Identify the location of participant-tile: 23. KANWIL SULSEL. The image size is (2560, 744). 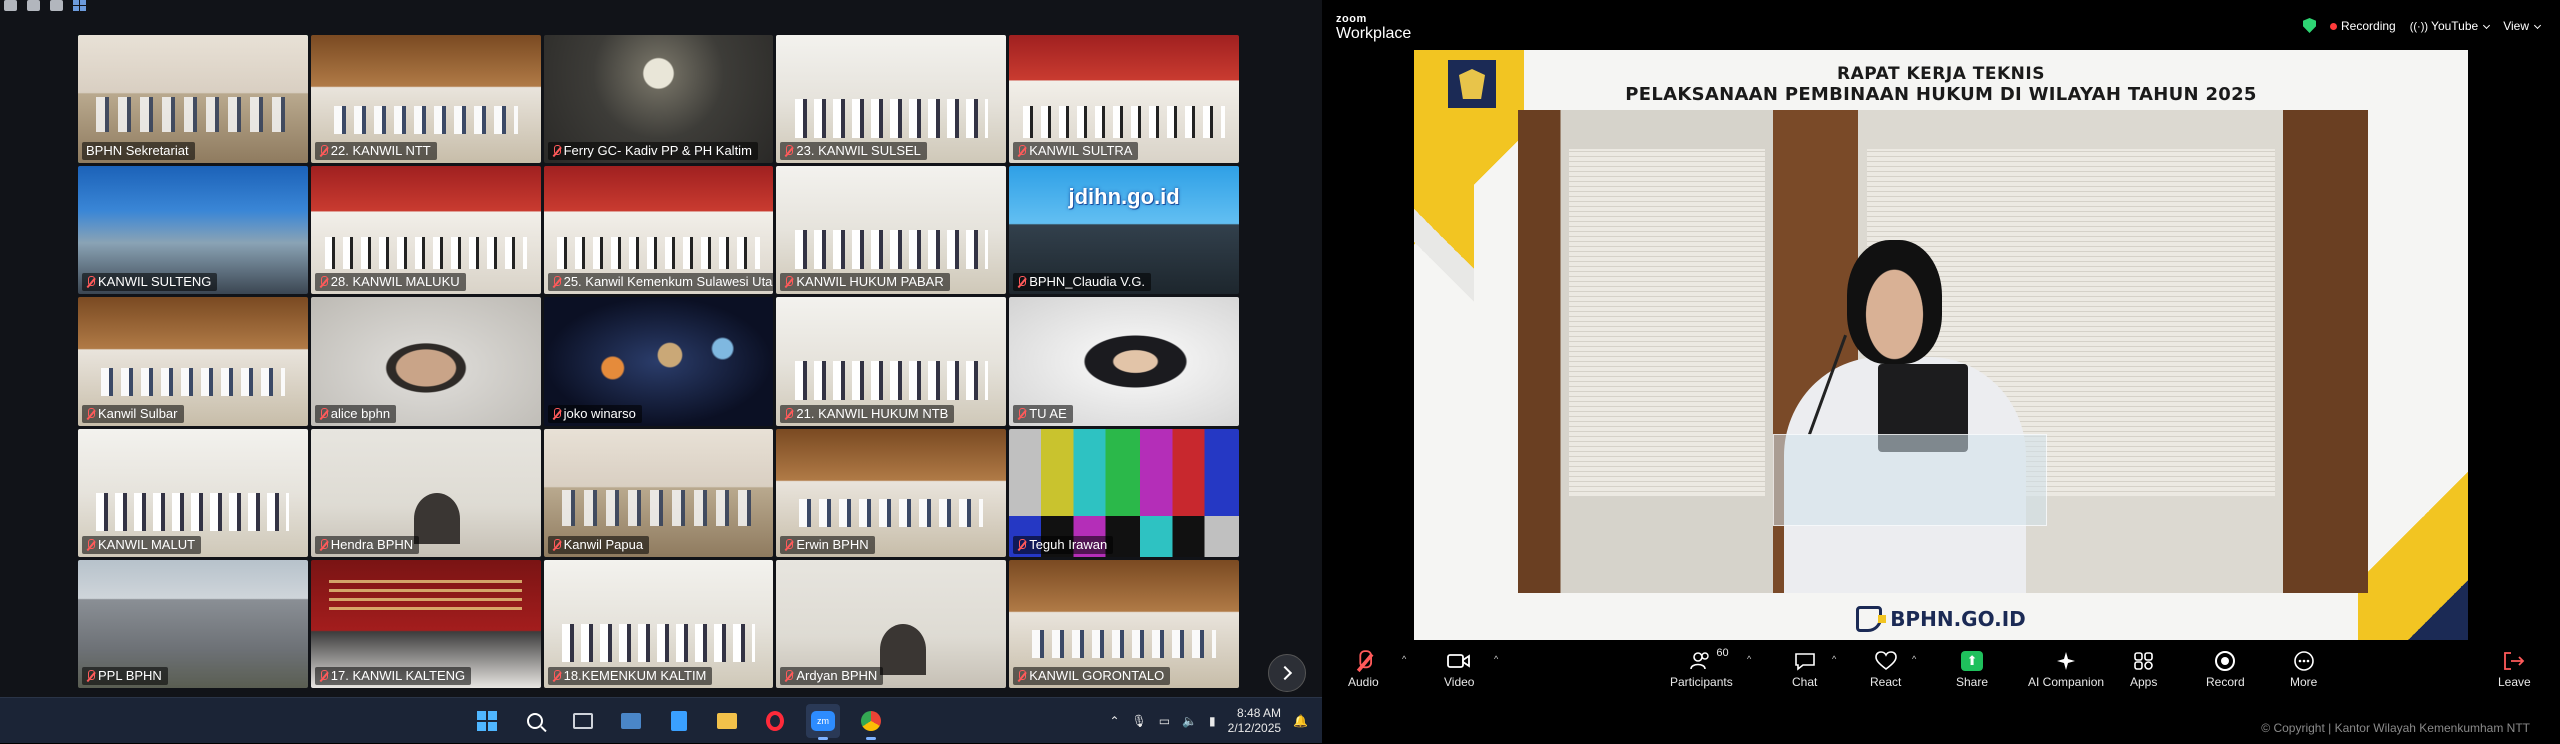
(891, 99).